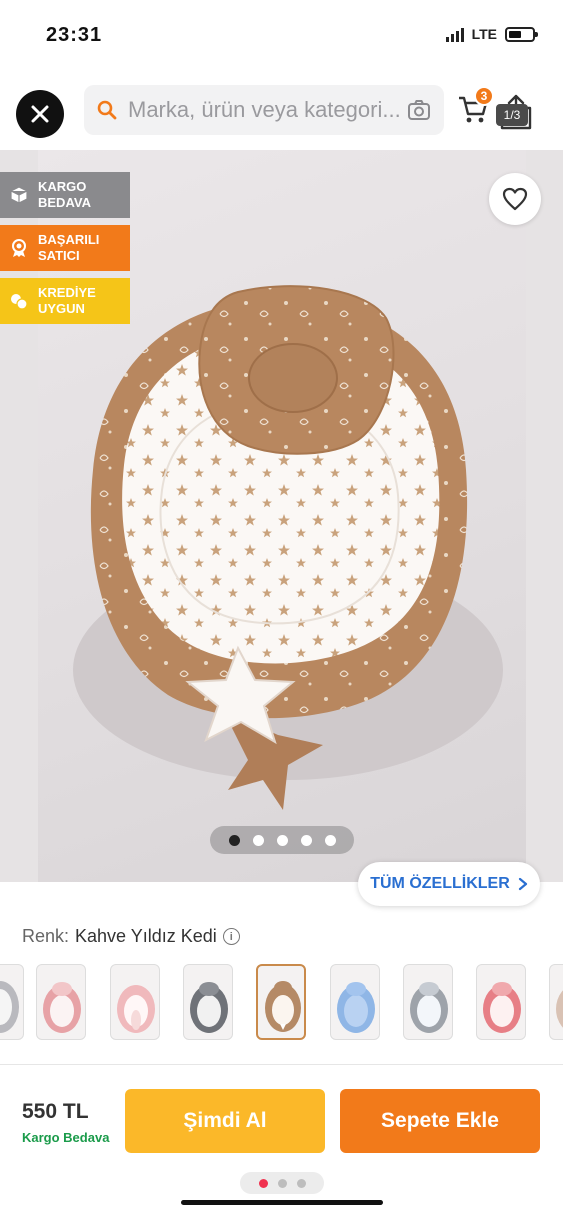 This screenshot has height=1219, width=563. What do you see at coordinates (19, 248) in the screenshot?
I see `medal-icon` at bounding box center [19, 248].